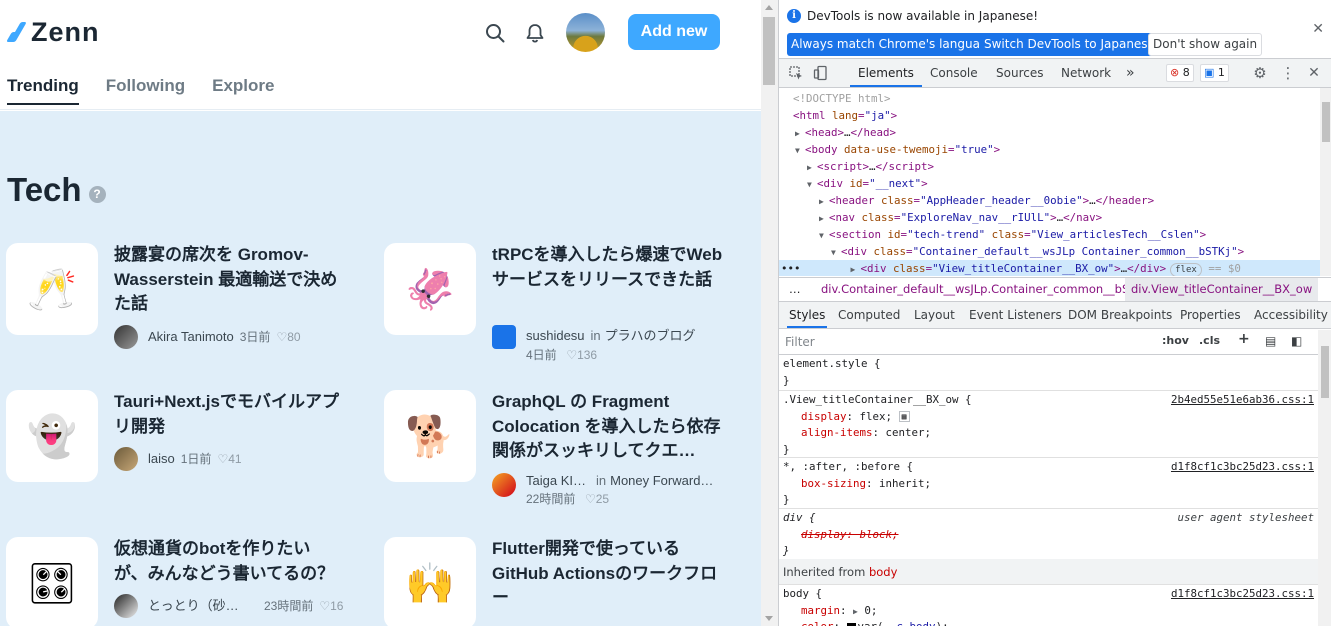  I want to click on tab-sources: Sources, so click(1019, 73).